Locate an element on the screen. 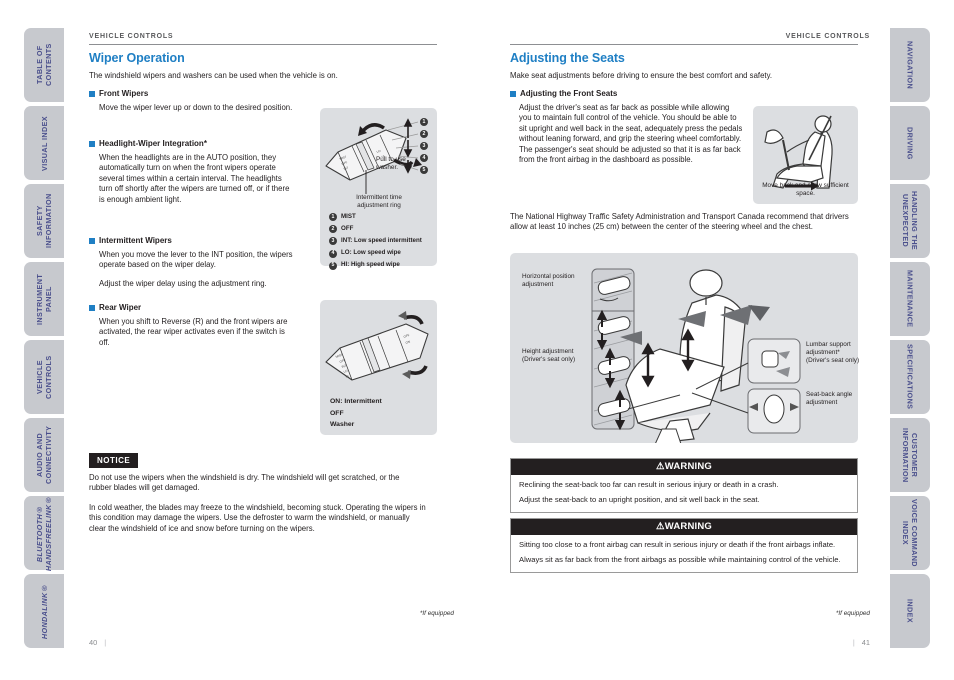 This screenshot has height=680, width=954. legend-number: 2 is located at coordinates (333, 229).